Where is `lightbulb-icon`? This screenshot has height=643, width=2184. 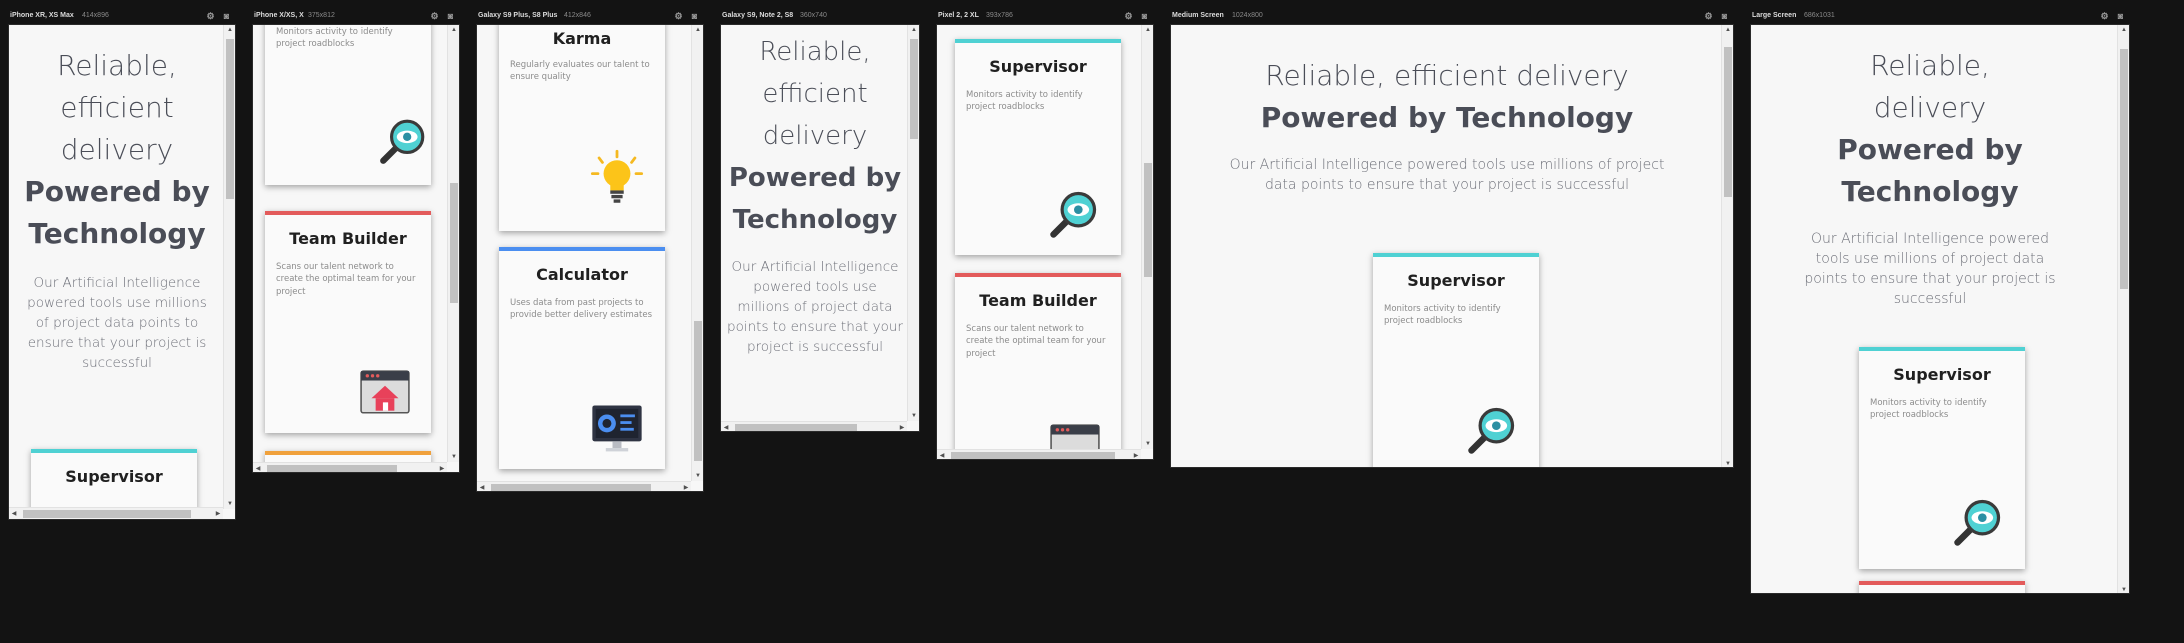 lightbulb-icon is located at coordinates (617, 176).